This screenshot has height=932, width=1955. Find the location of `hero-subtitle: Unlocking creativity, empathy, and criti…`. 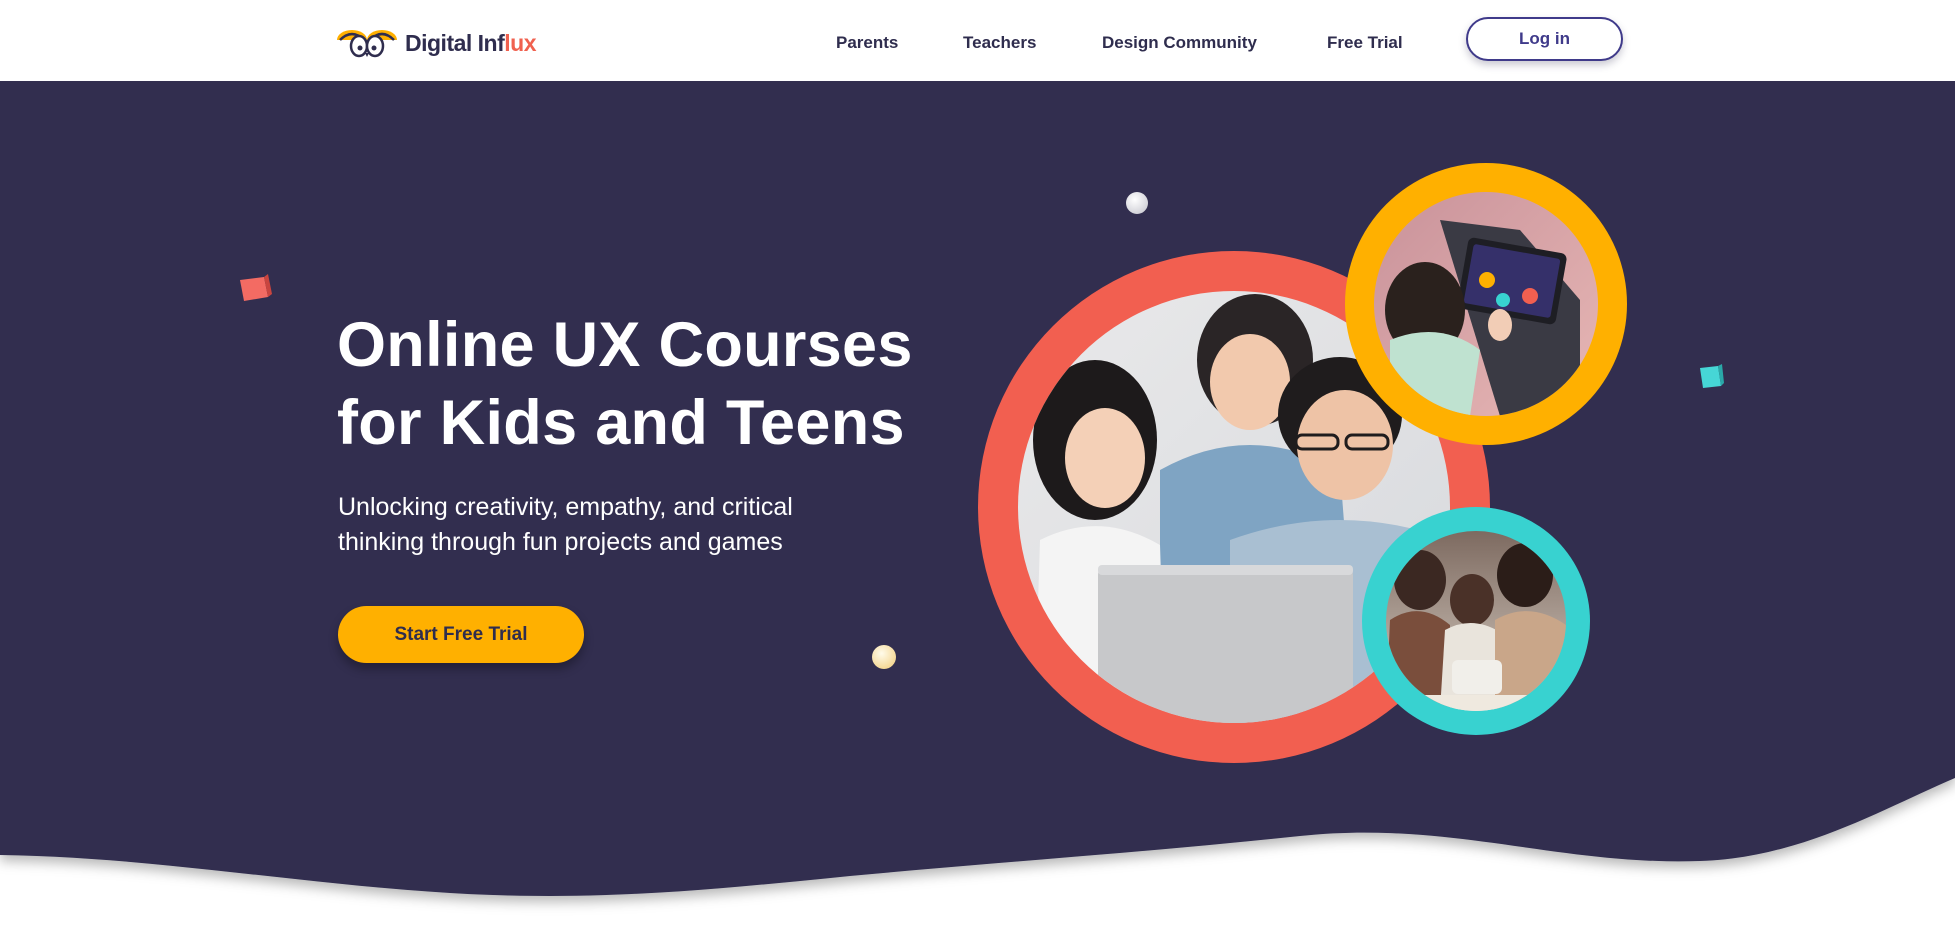

hero-subtitle: Unlocking creativity, empathy, and criti… is located at coordinates (618, 525).